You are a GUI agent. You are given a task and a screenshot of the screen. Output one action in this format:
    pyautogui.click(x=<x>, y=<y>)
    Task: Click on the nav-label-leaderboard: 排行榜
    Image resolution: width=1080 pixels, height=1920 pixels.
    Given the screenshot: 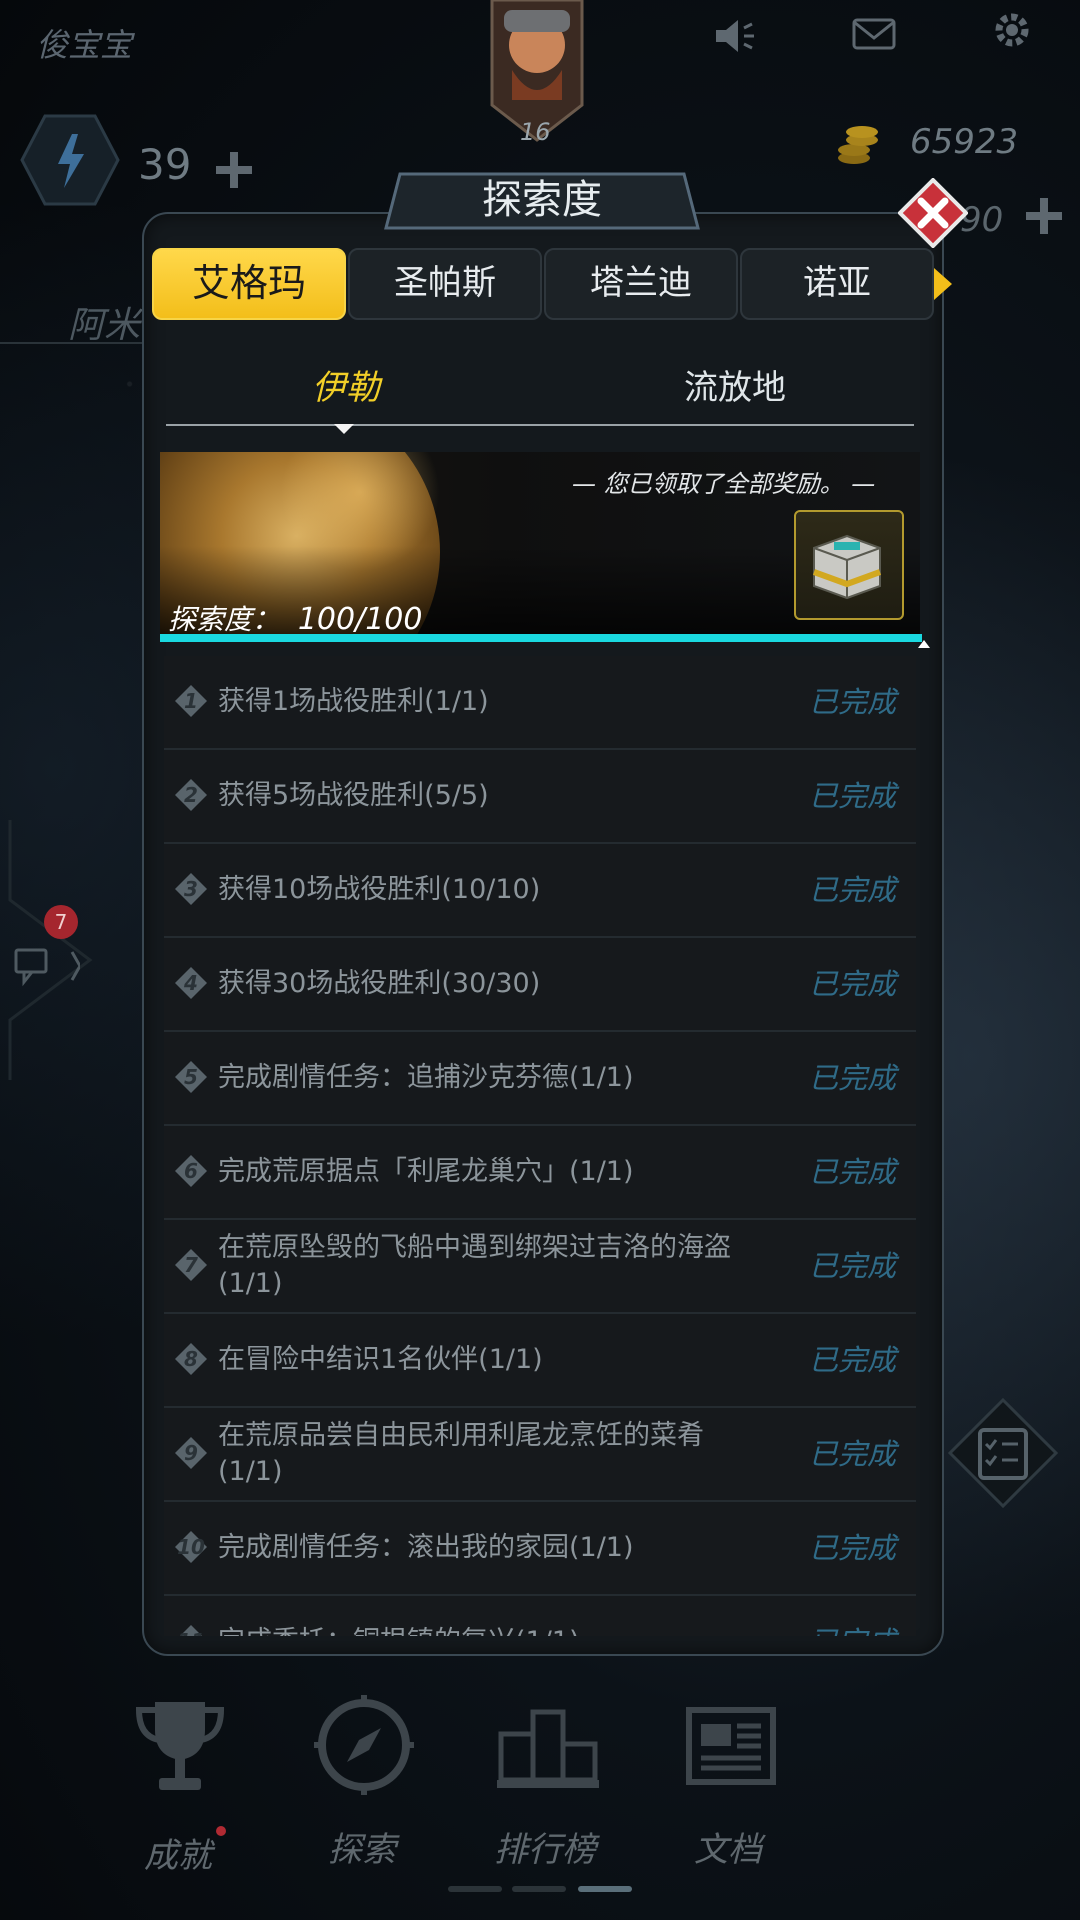 What is the action you would take?
    pyautogui.click(x=545, y=1850)
    